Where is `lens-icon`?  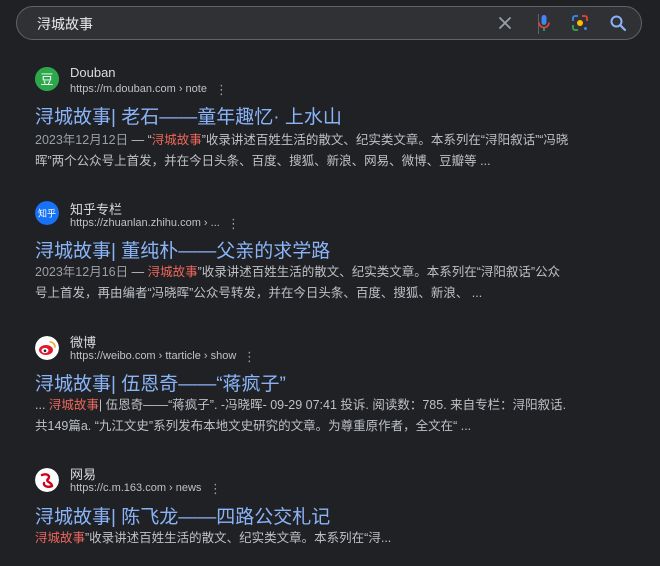
lens-icon is located at coordinates (580, 23).